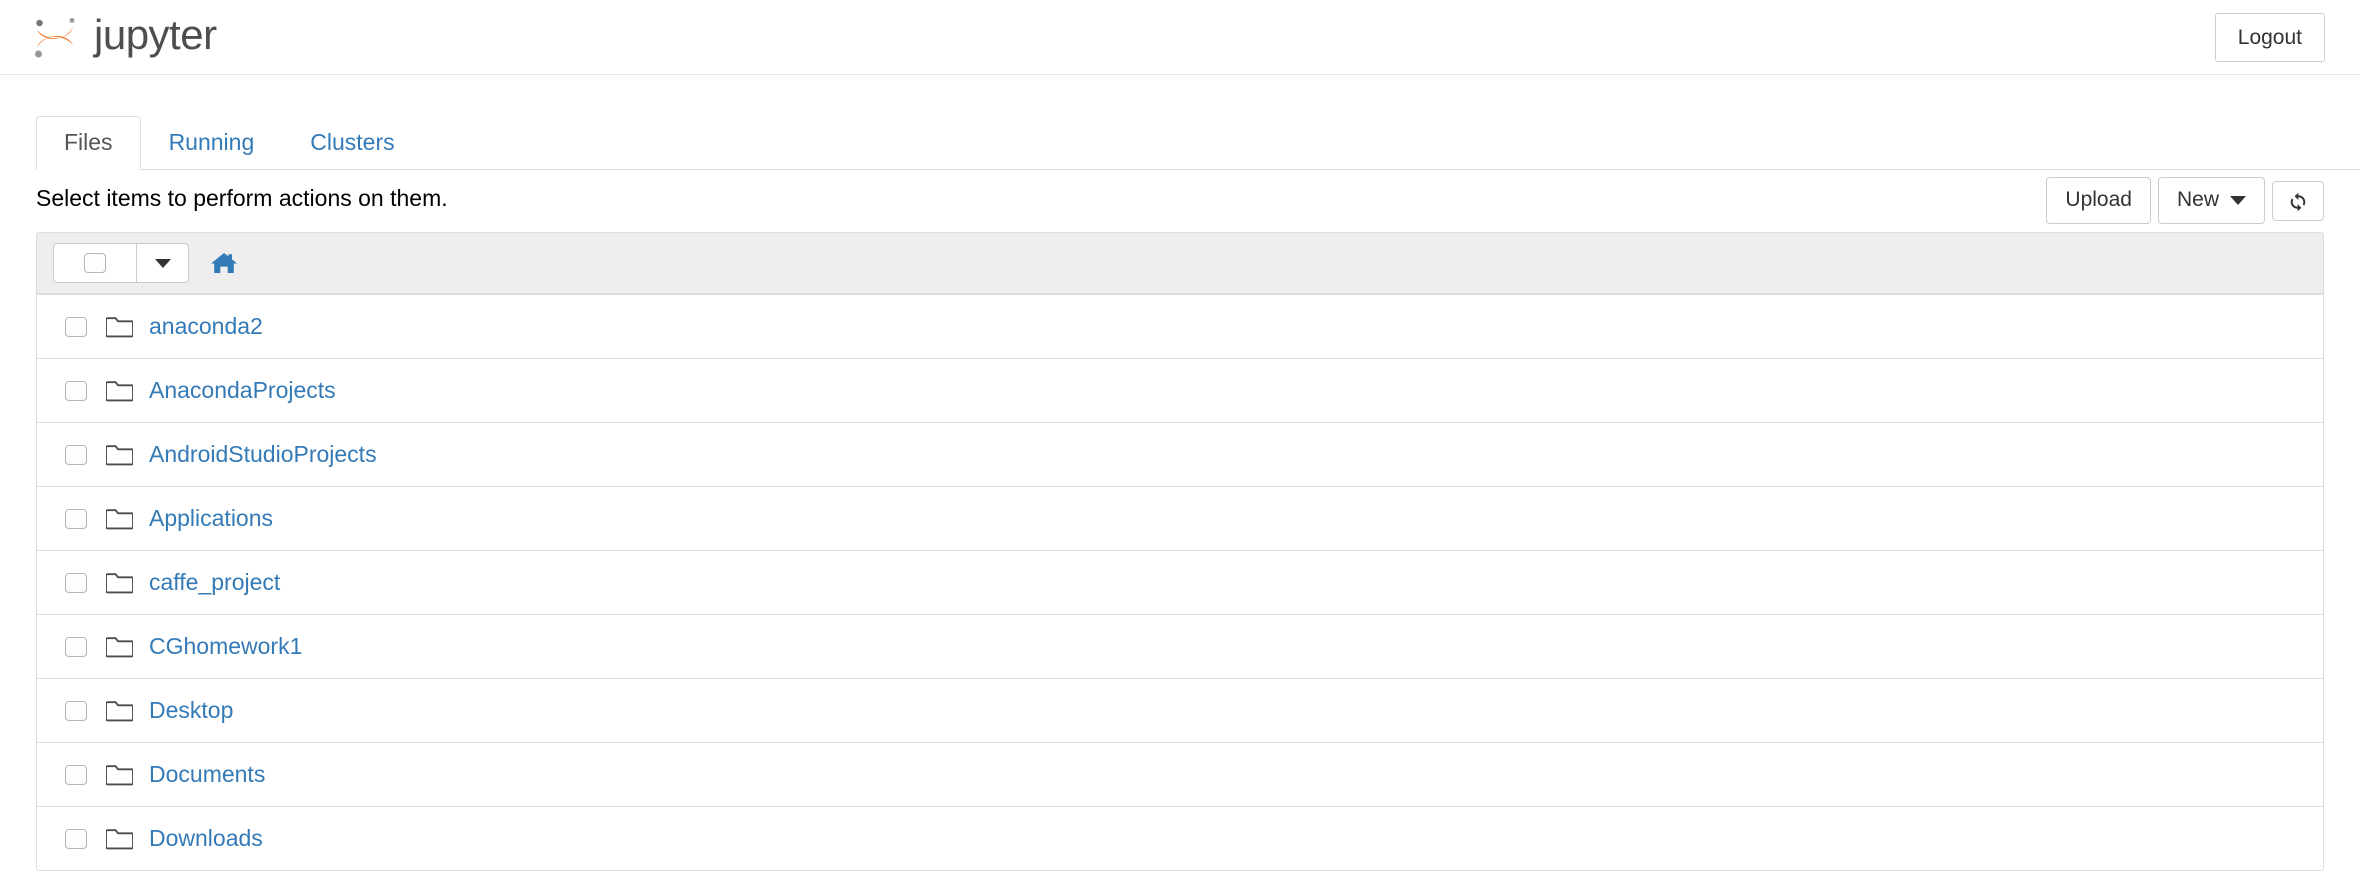 The image size is (2360, 871). What do you see at coordinates (1198, 143) in the screenshot?
I see `main-tabs: Files Running Clusters` at bounding box center [1198, 143].